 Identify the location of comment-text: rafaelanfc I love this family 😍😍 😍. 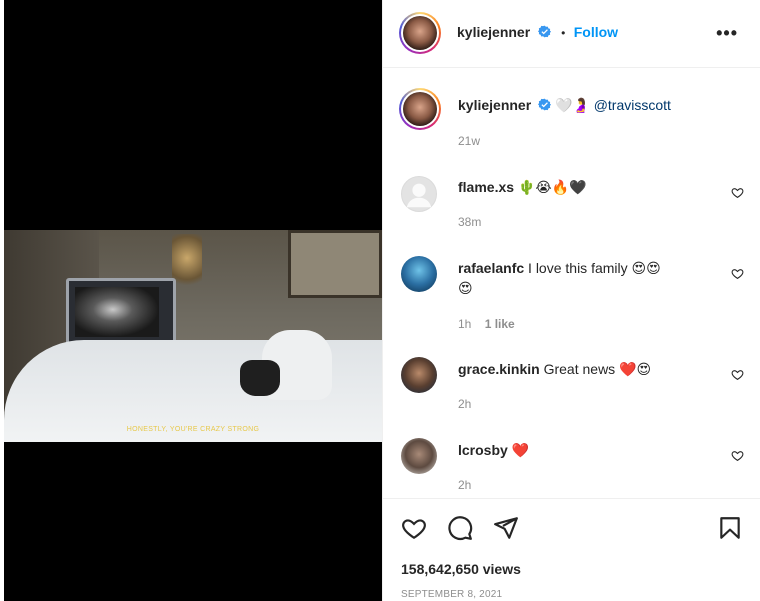
(573, 278).